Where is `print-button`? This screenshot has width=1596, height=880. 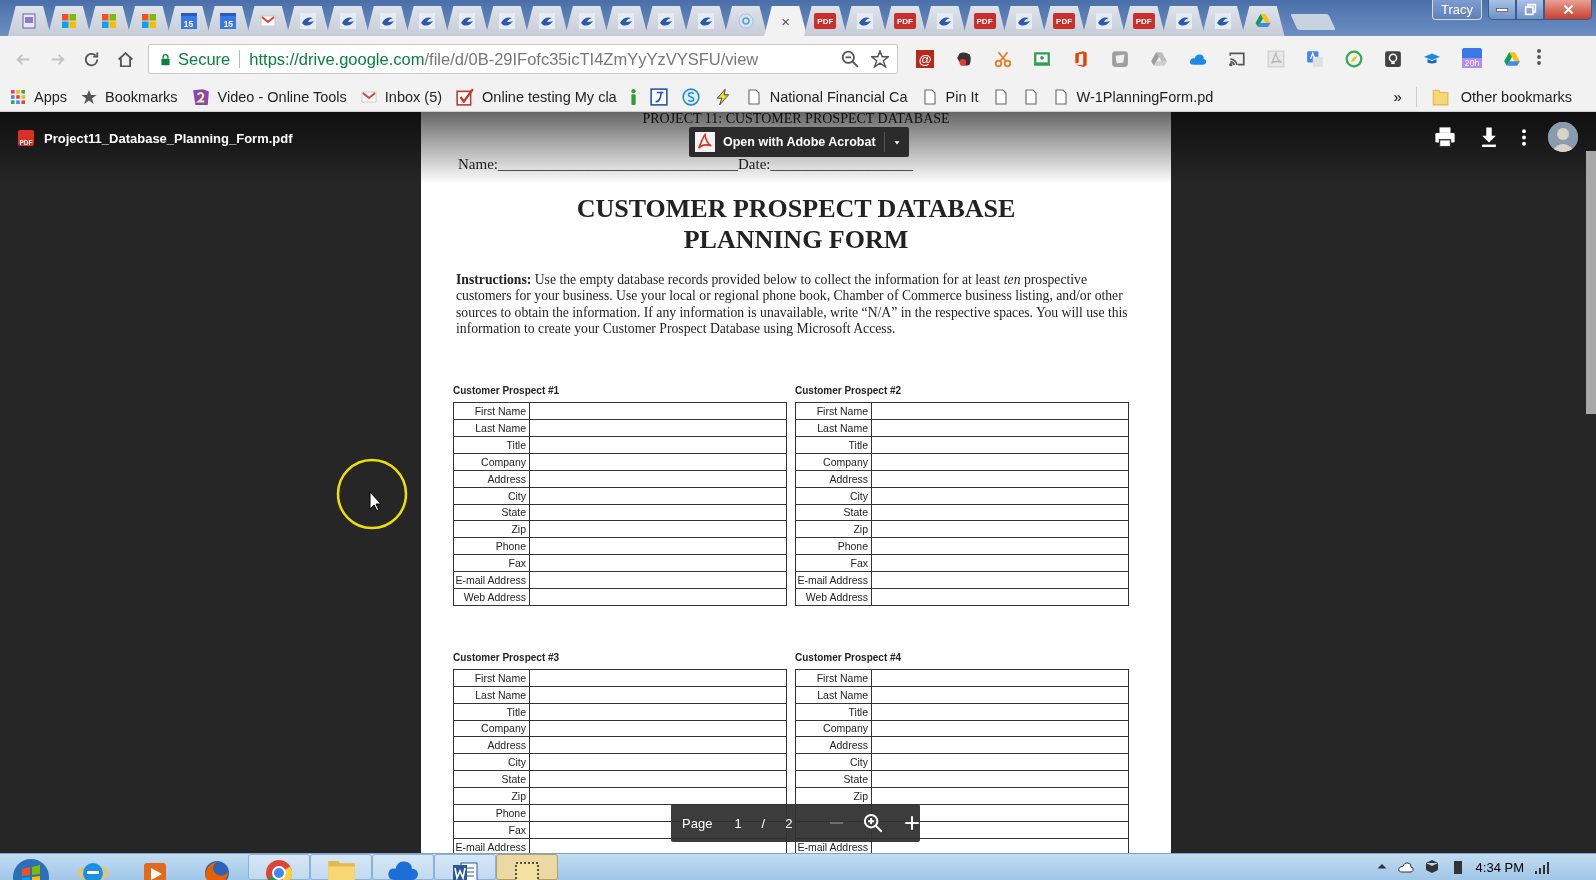
print-button is located at coordinates (1445, 137).